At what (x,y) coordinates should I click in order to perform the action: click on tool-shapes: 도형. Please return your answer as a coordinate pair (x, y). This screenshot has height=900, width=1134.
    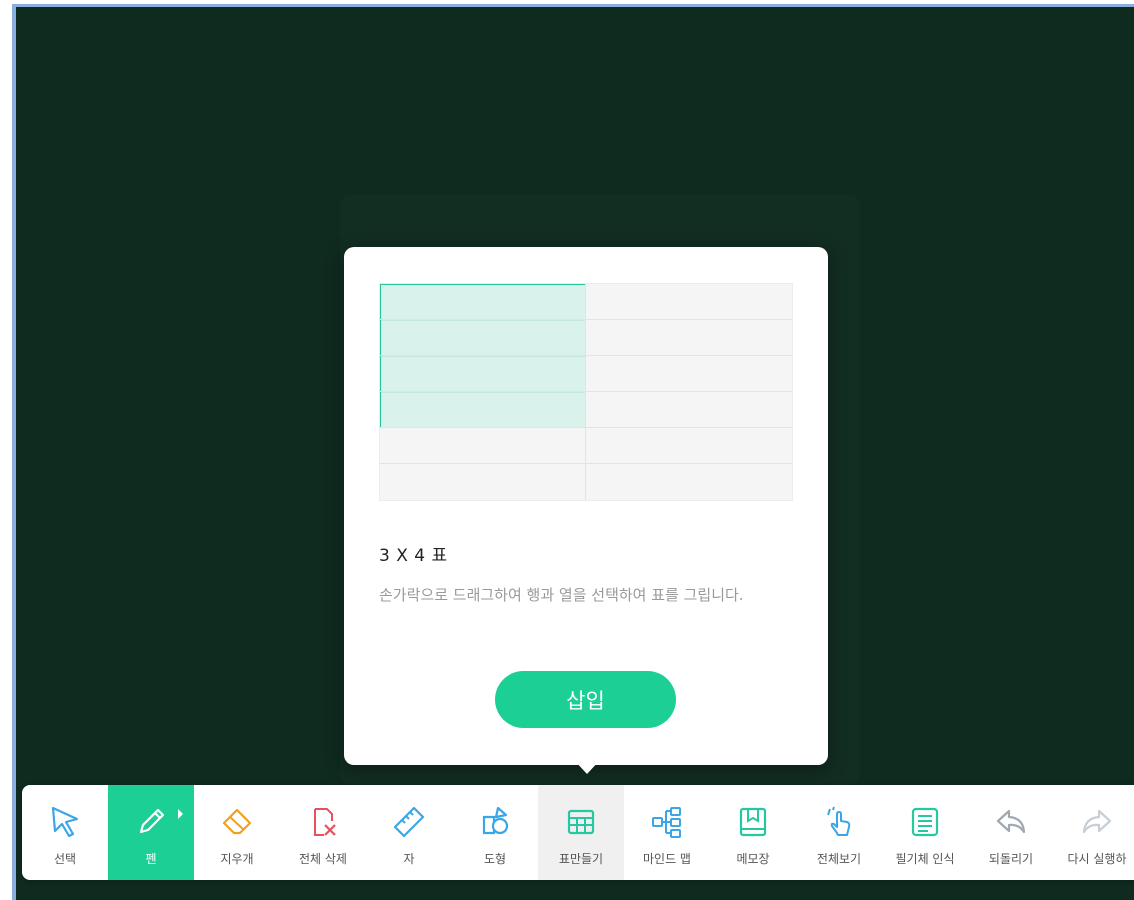
    Looking at the image, I should click on (495, 832).